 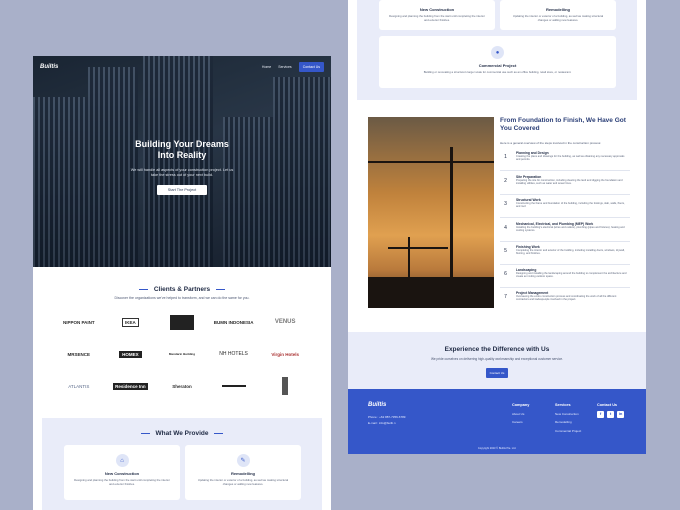 I want to click on client-logo: VENUS, so click(x=285, y=321).